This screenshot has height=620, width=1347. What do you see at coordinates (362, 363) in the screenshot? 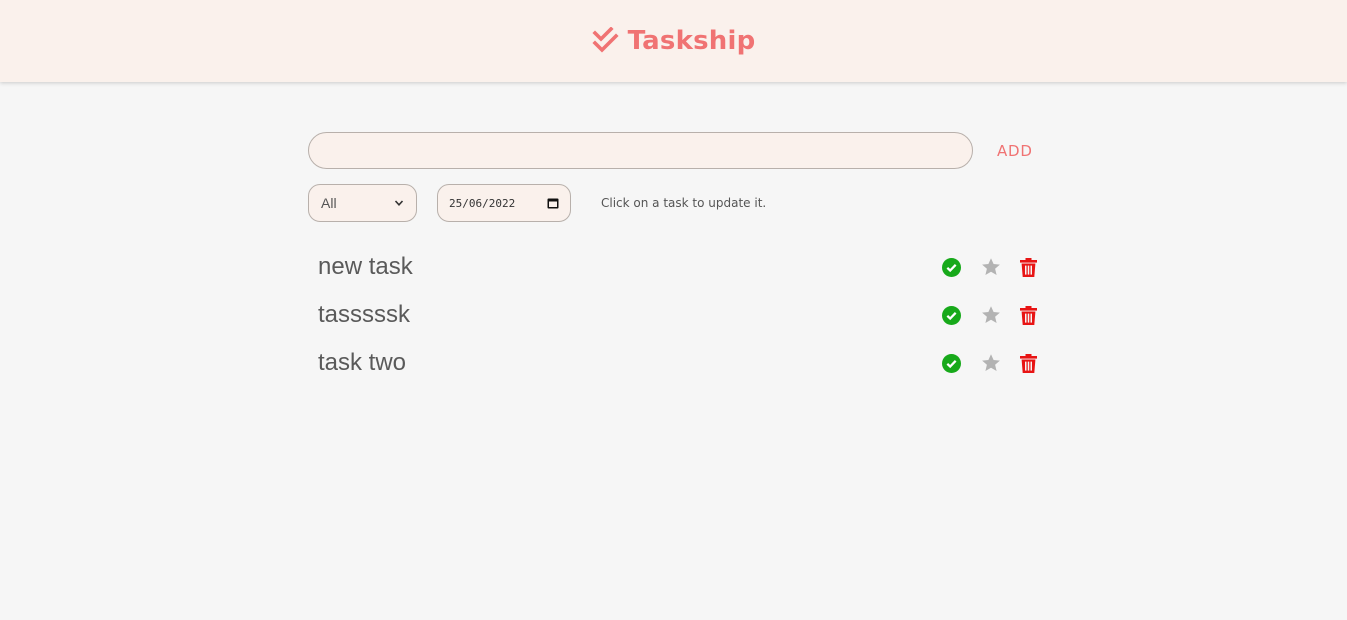
I see `task-title: task two` at bounding box center [362, 363].